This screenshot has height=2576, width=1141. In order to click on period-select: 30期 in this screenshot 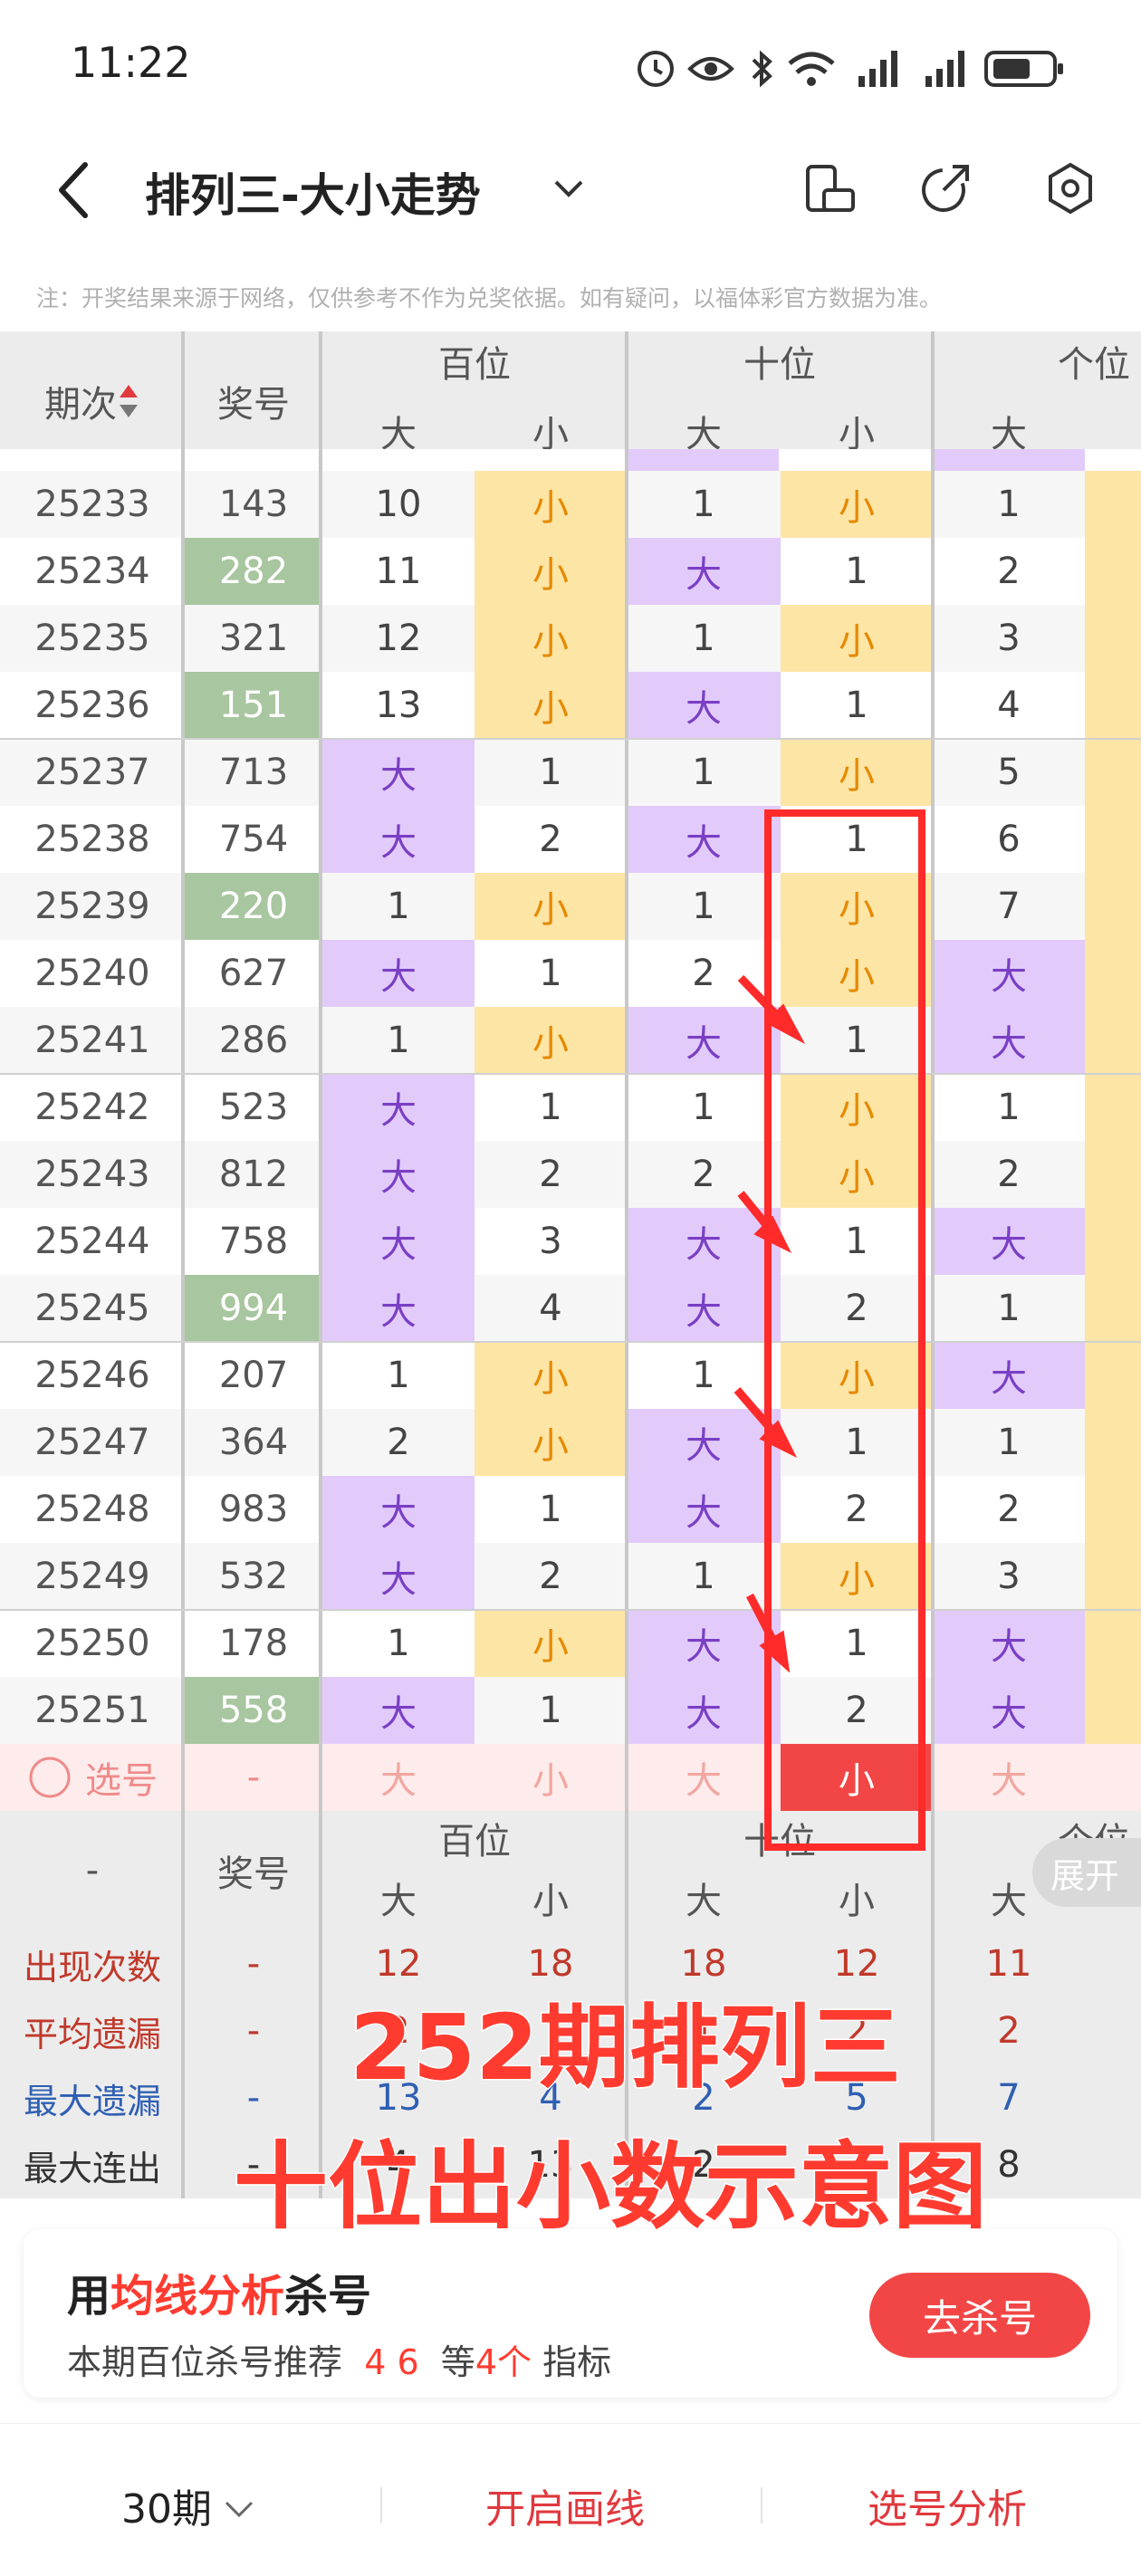, I will do `click(189, 2505)`.